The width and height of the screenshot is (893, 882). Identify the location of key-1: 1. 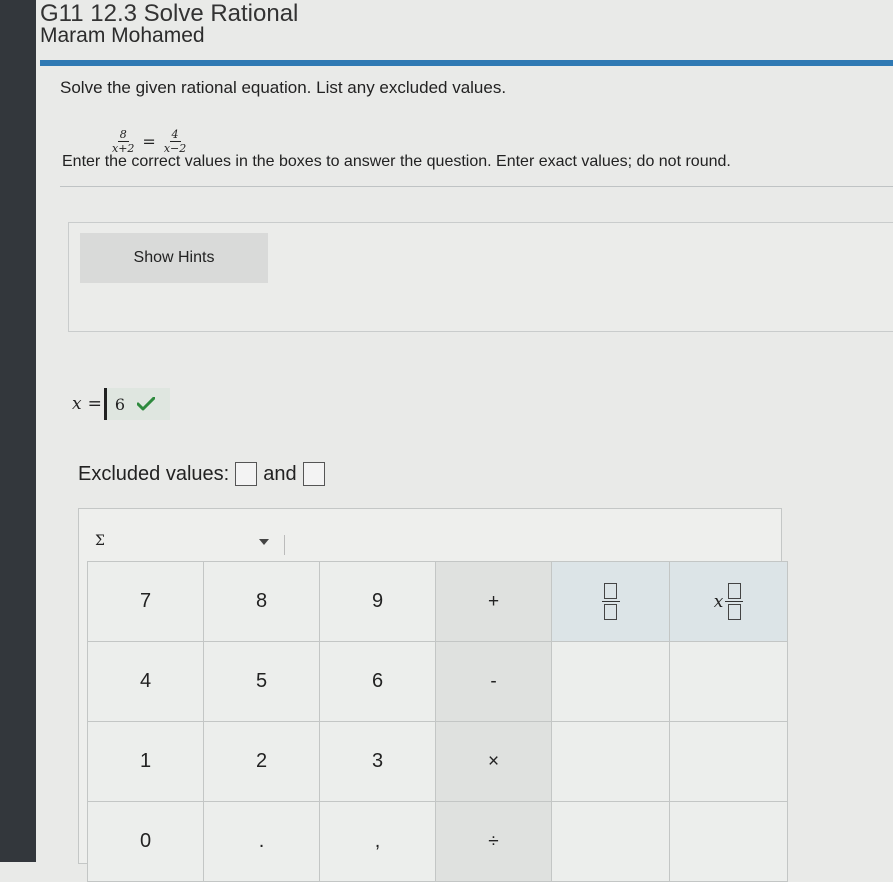
(146, 762).